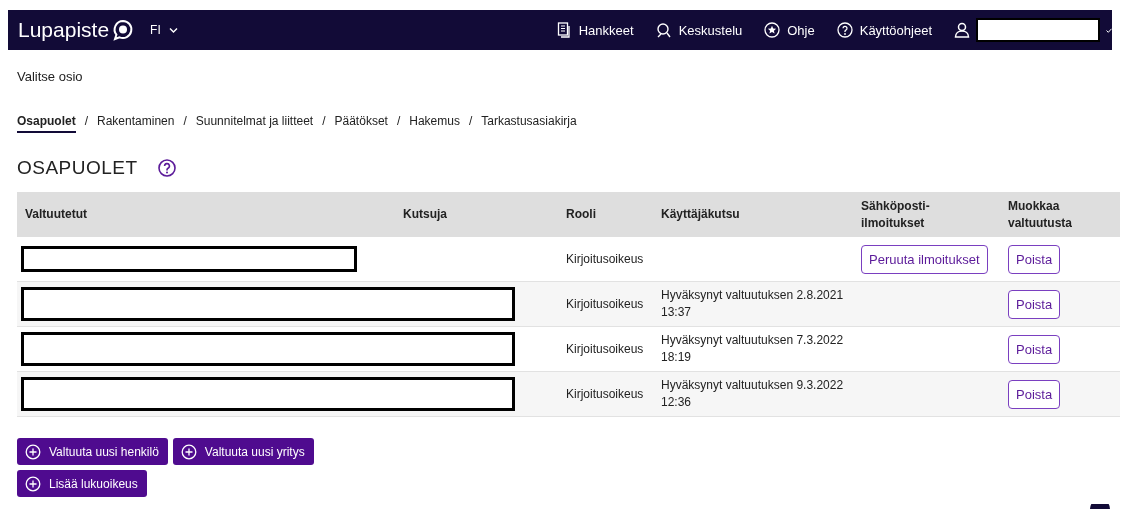 The width and height of the screenshot is (1122, 509). I want to click on section-tab: Tarkastusasiakirja, so click(529, 123).